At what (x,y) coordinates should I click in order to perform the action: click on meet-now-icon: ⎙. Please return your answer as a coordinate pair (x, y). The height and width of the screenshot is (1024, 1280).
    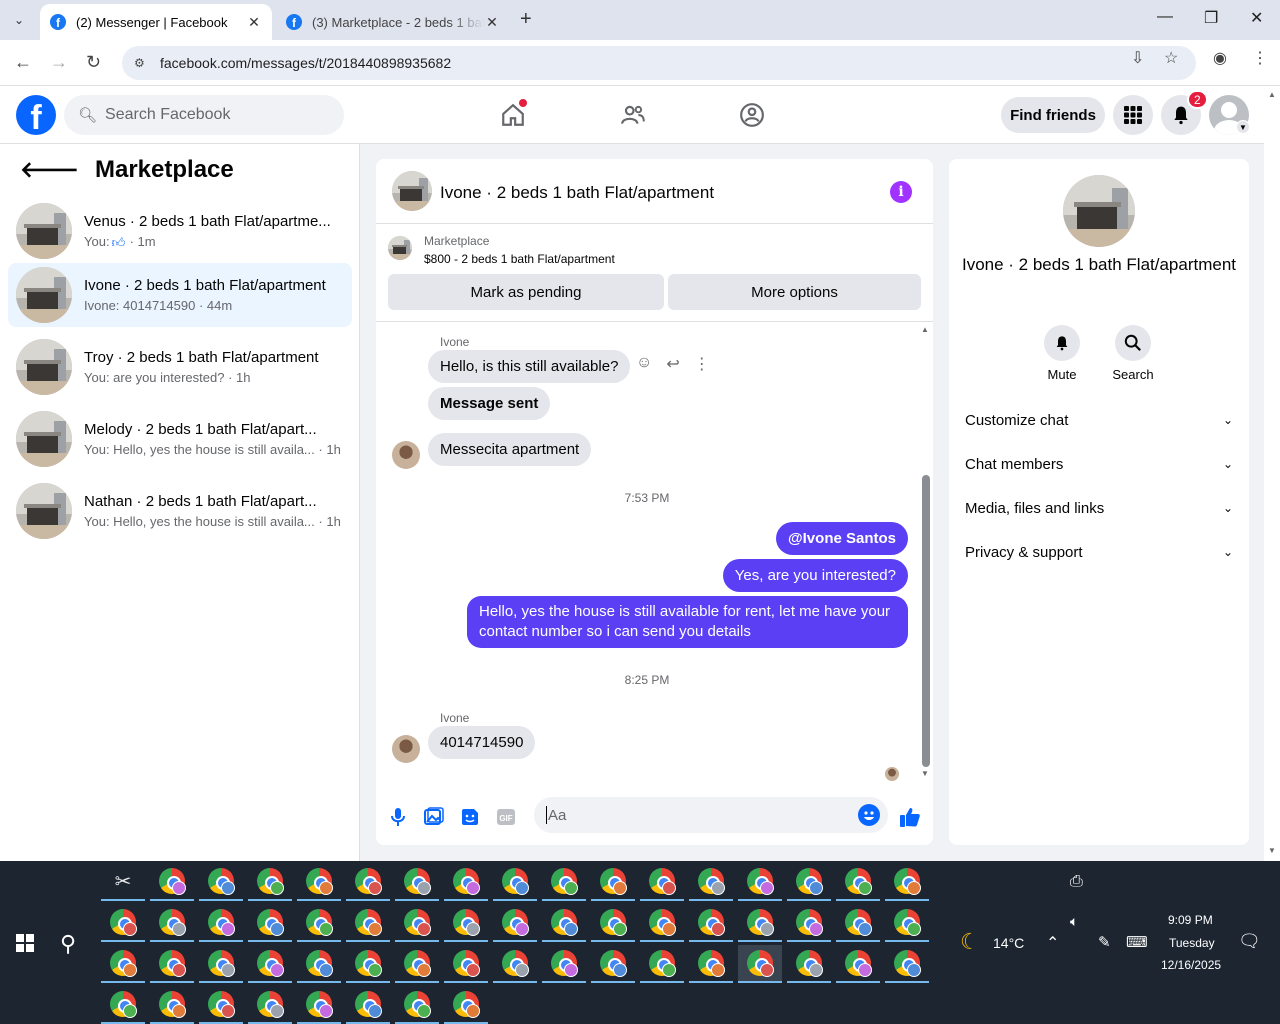
    Looking at the image, I should click on (1076, 882).